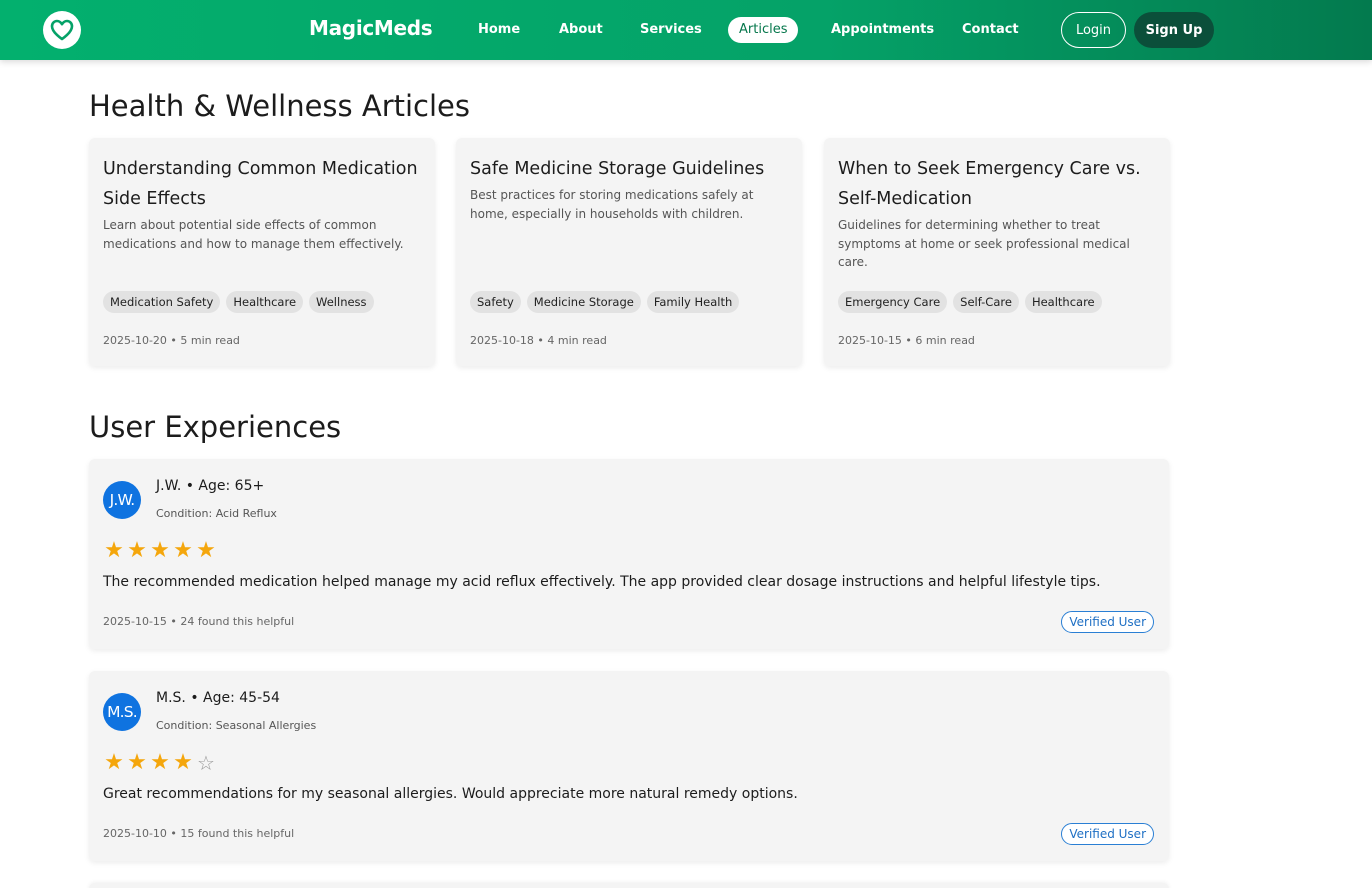 The width and height of the screenshot is (1372, 888). I want to click on star-empty-icon: ☆, so click(206, 763).